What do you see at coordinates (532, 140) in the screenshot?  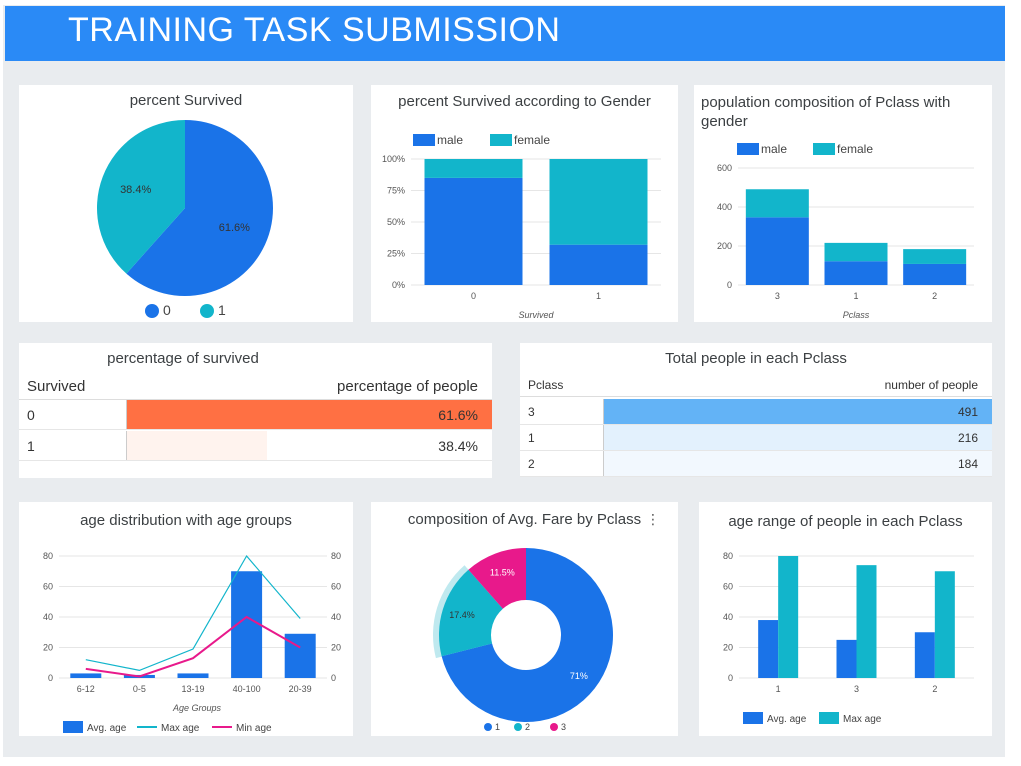 I see `legend-label: female` at bounding box center [532, 140].